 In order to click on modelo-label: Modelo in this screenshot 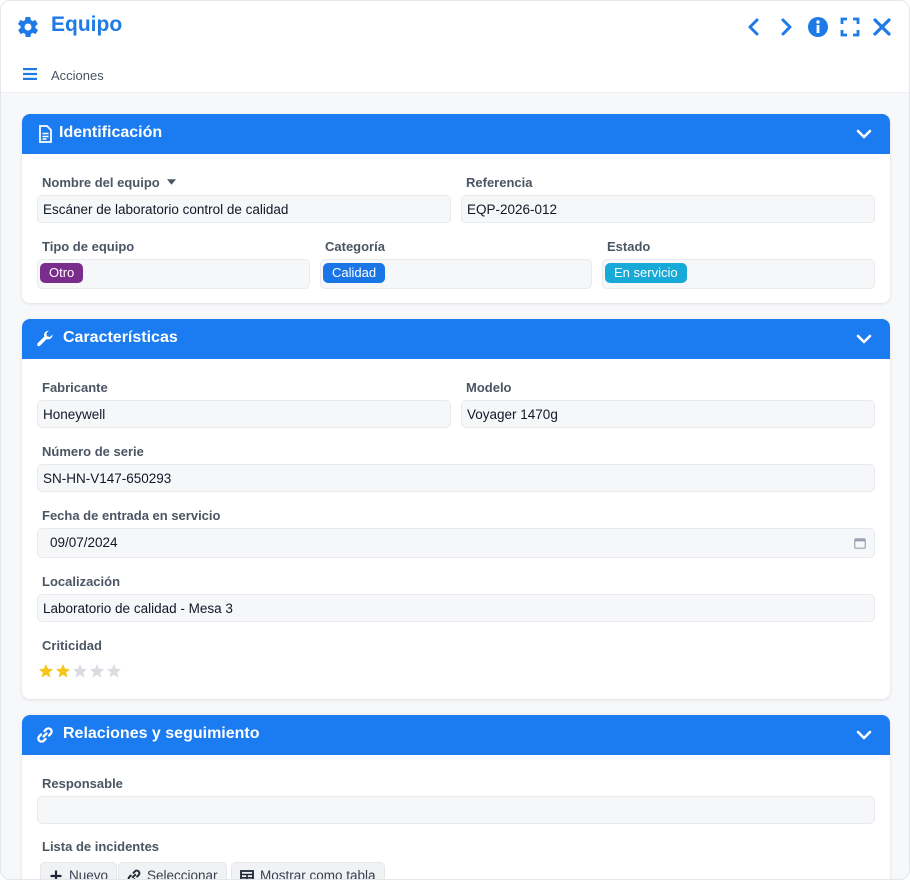, I will do `click(489, 387)`.